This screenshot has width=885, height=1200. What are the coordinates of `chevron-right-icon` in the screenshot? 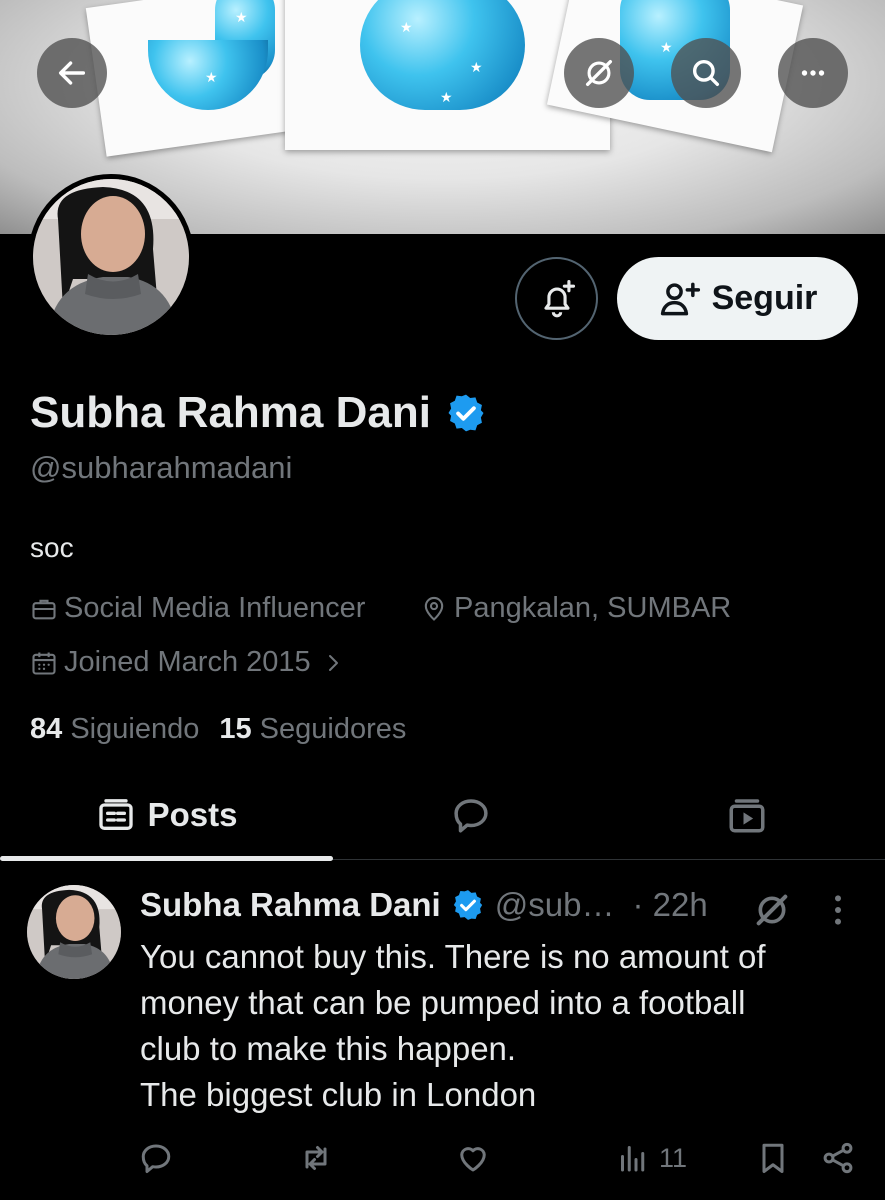 It's located at (333, 662).